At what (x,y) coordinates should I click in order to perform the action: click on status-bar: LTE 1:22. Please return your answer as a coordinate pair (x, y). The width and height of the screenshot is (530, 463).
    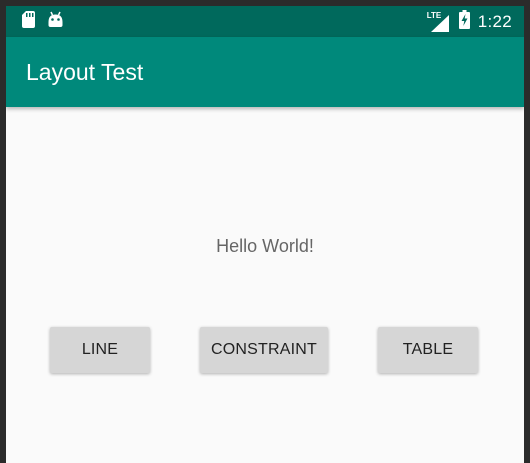
    Looking at the image, I should click on (265, 21).